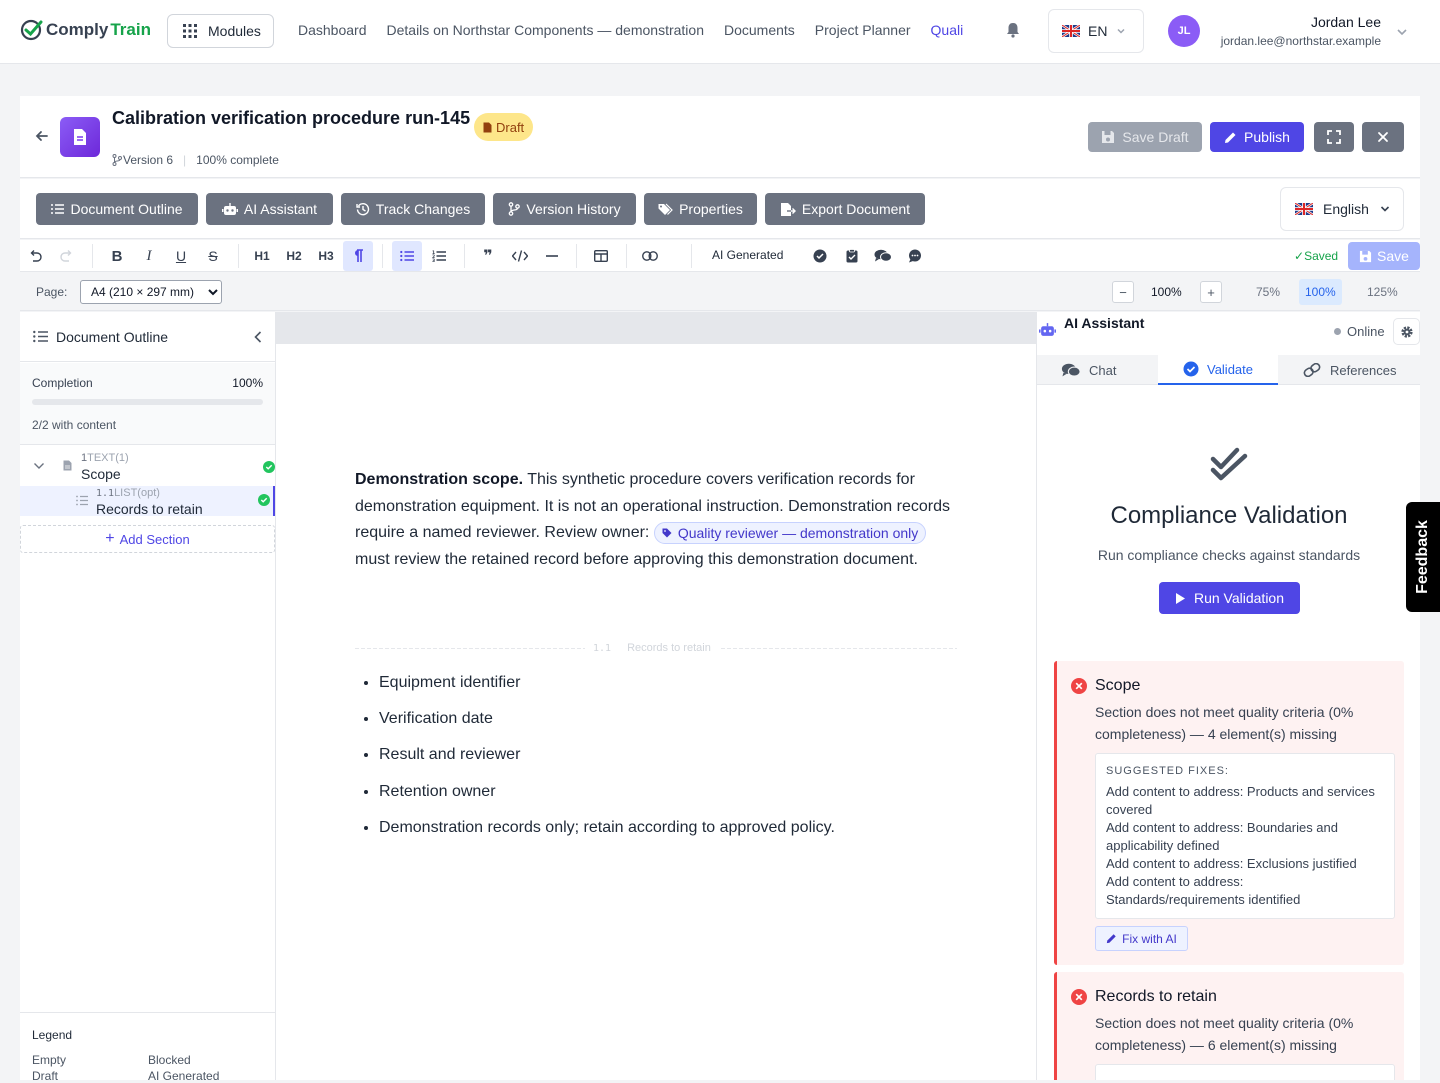 The width and height of the screenshot is (1440, 1083). I want to click on publish-button: Publish, so click(1257, 137).